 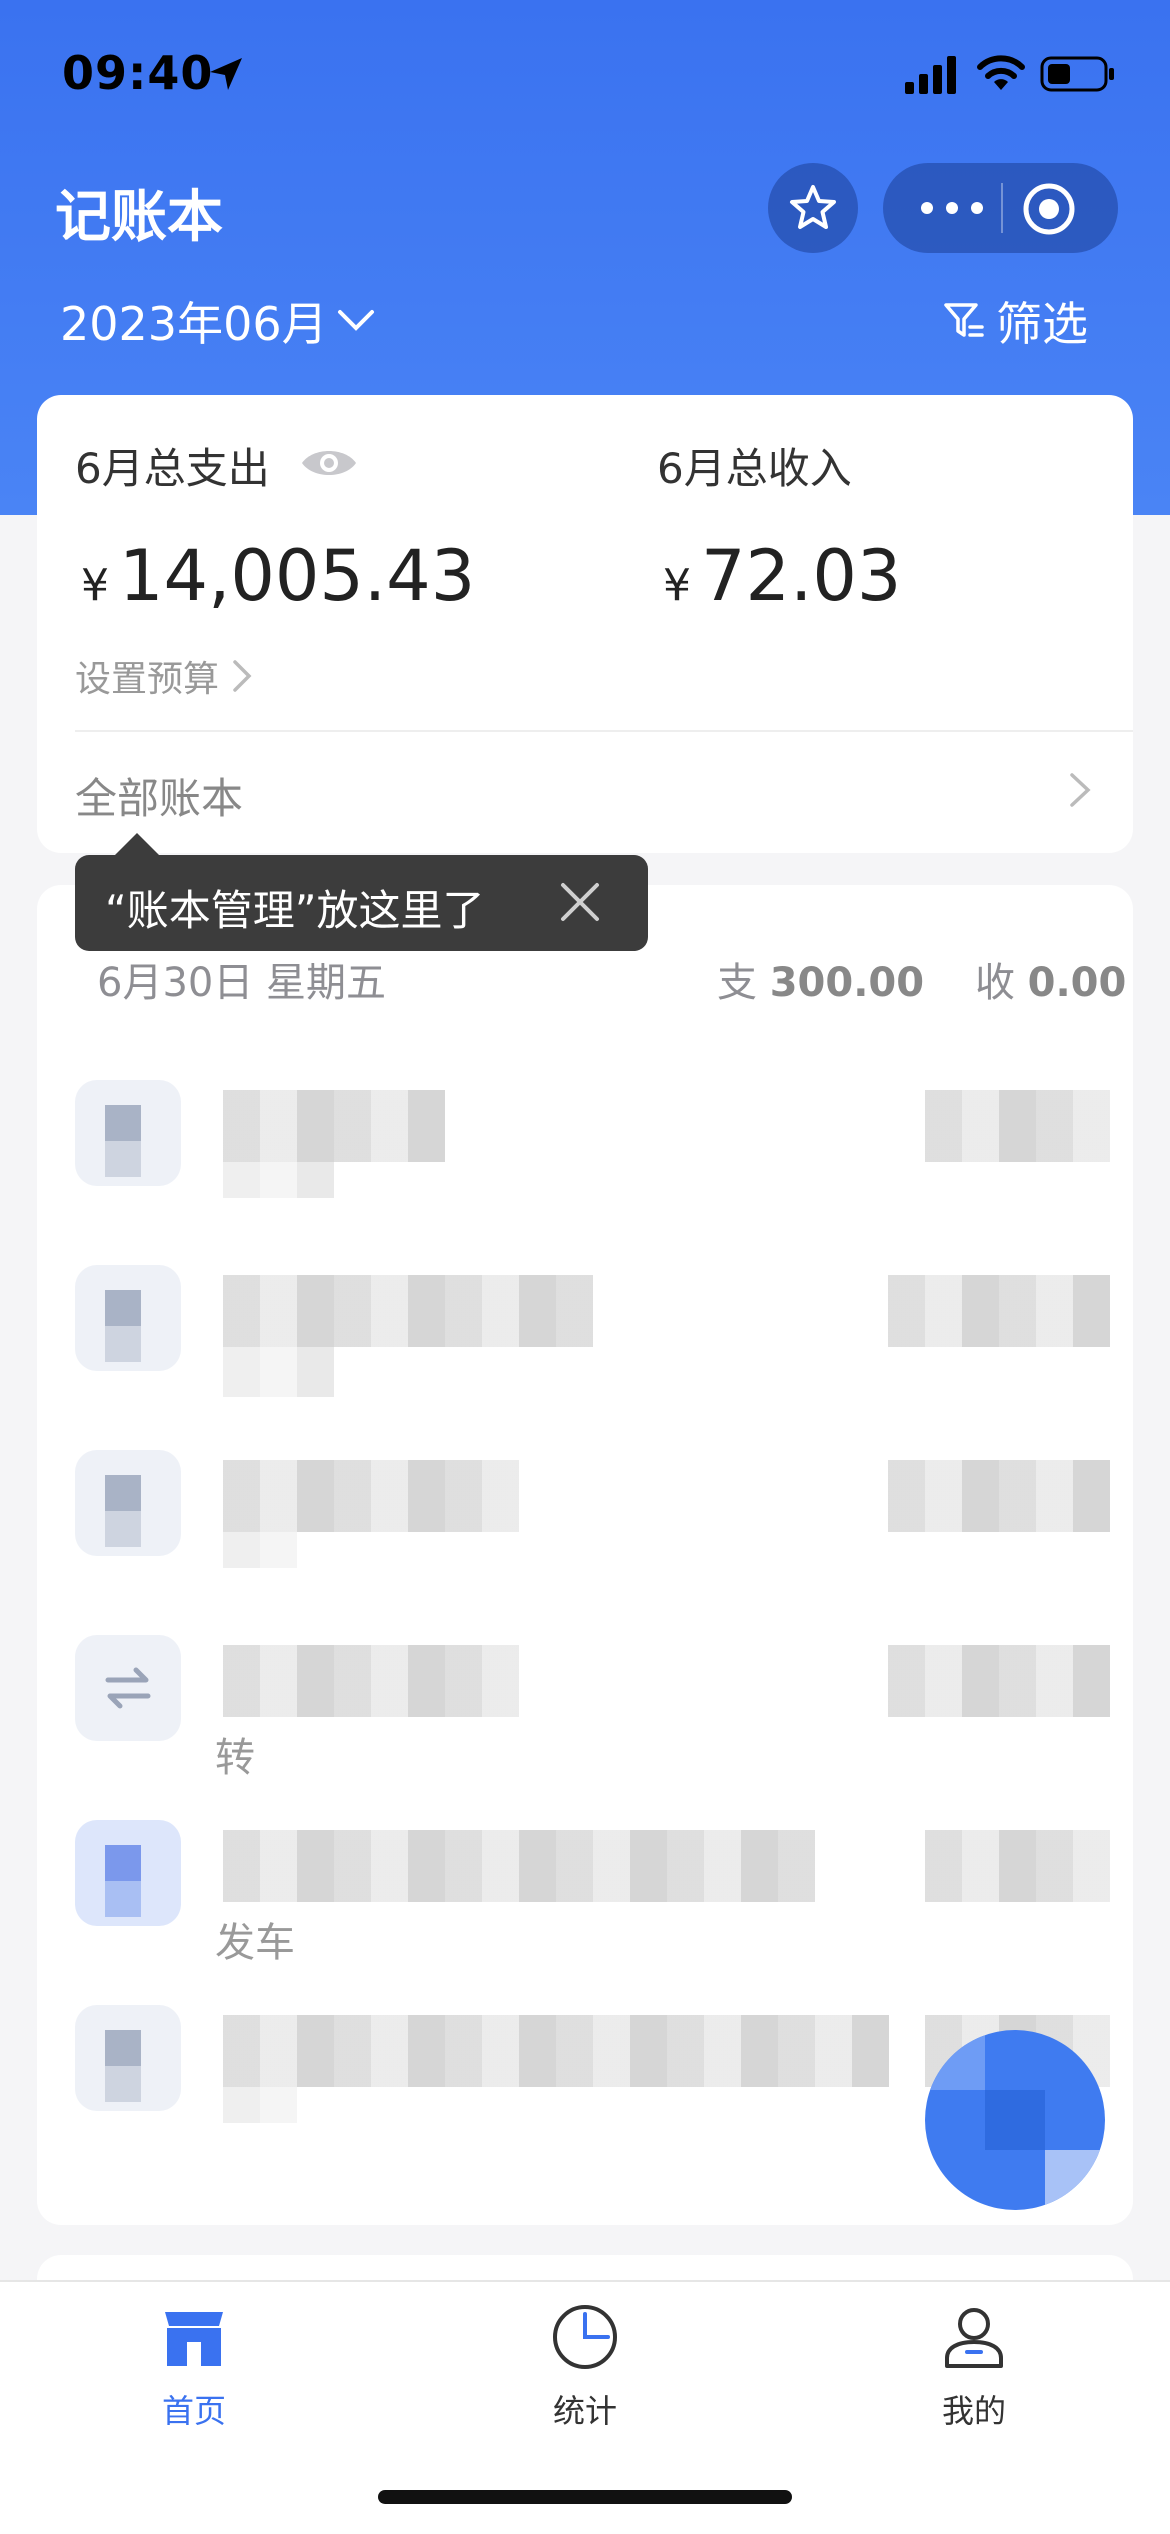 I want to click on target-icon, so click(x=1049, y=209).